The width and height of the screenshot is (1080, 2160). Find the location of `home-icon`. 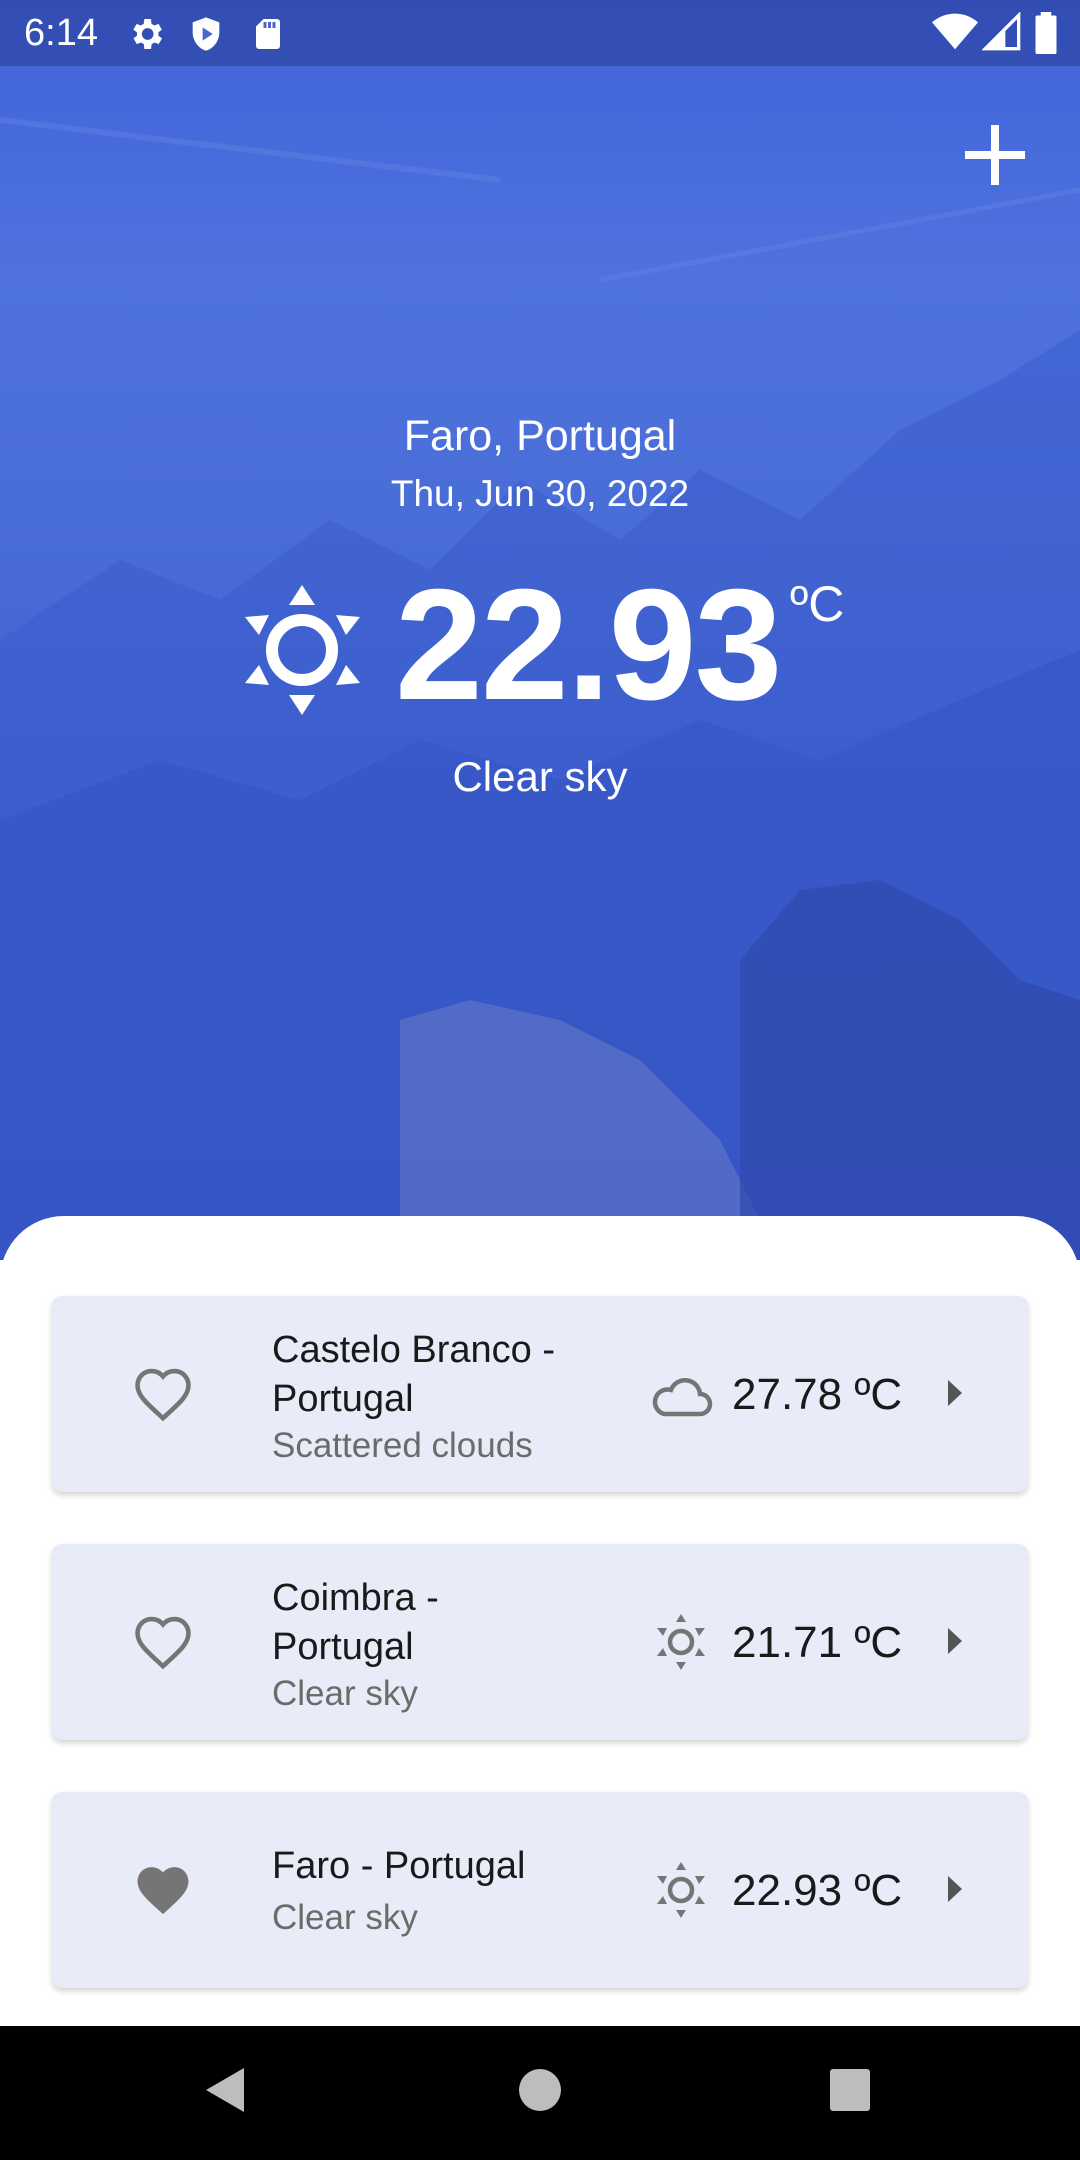

home-icon is located at coordinates (540, 2090).